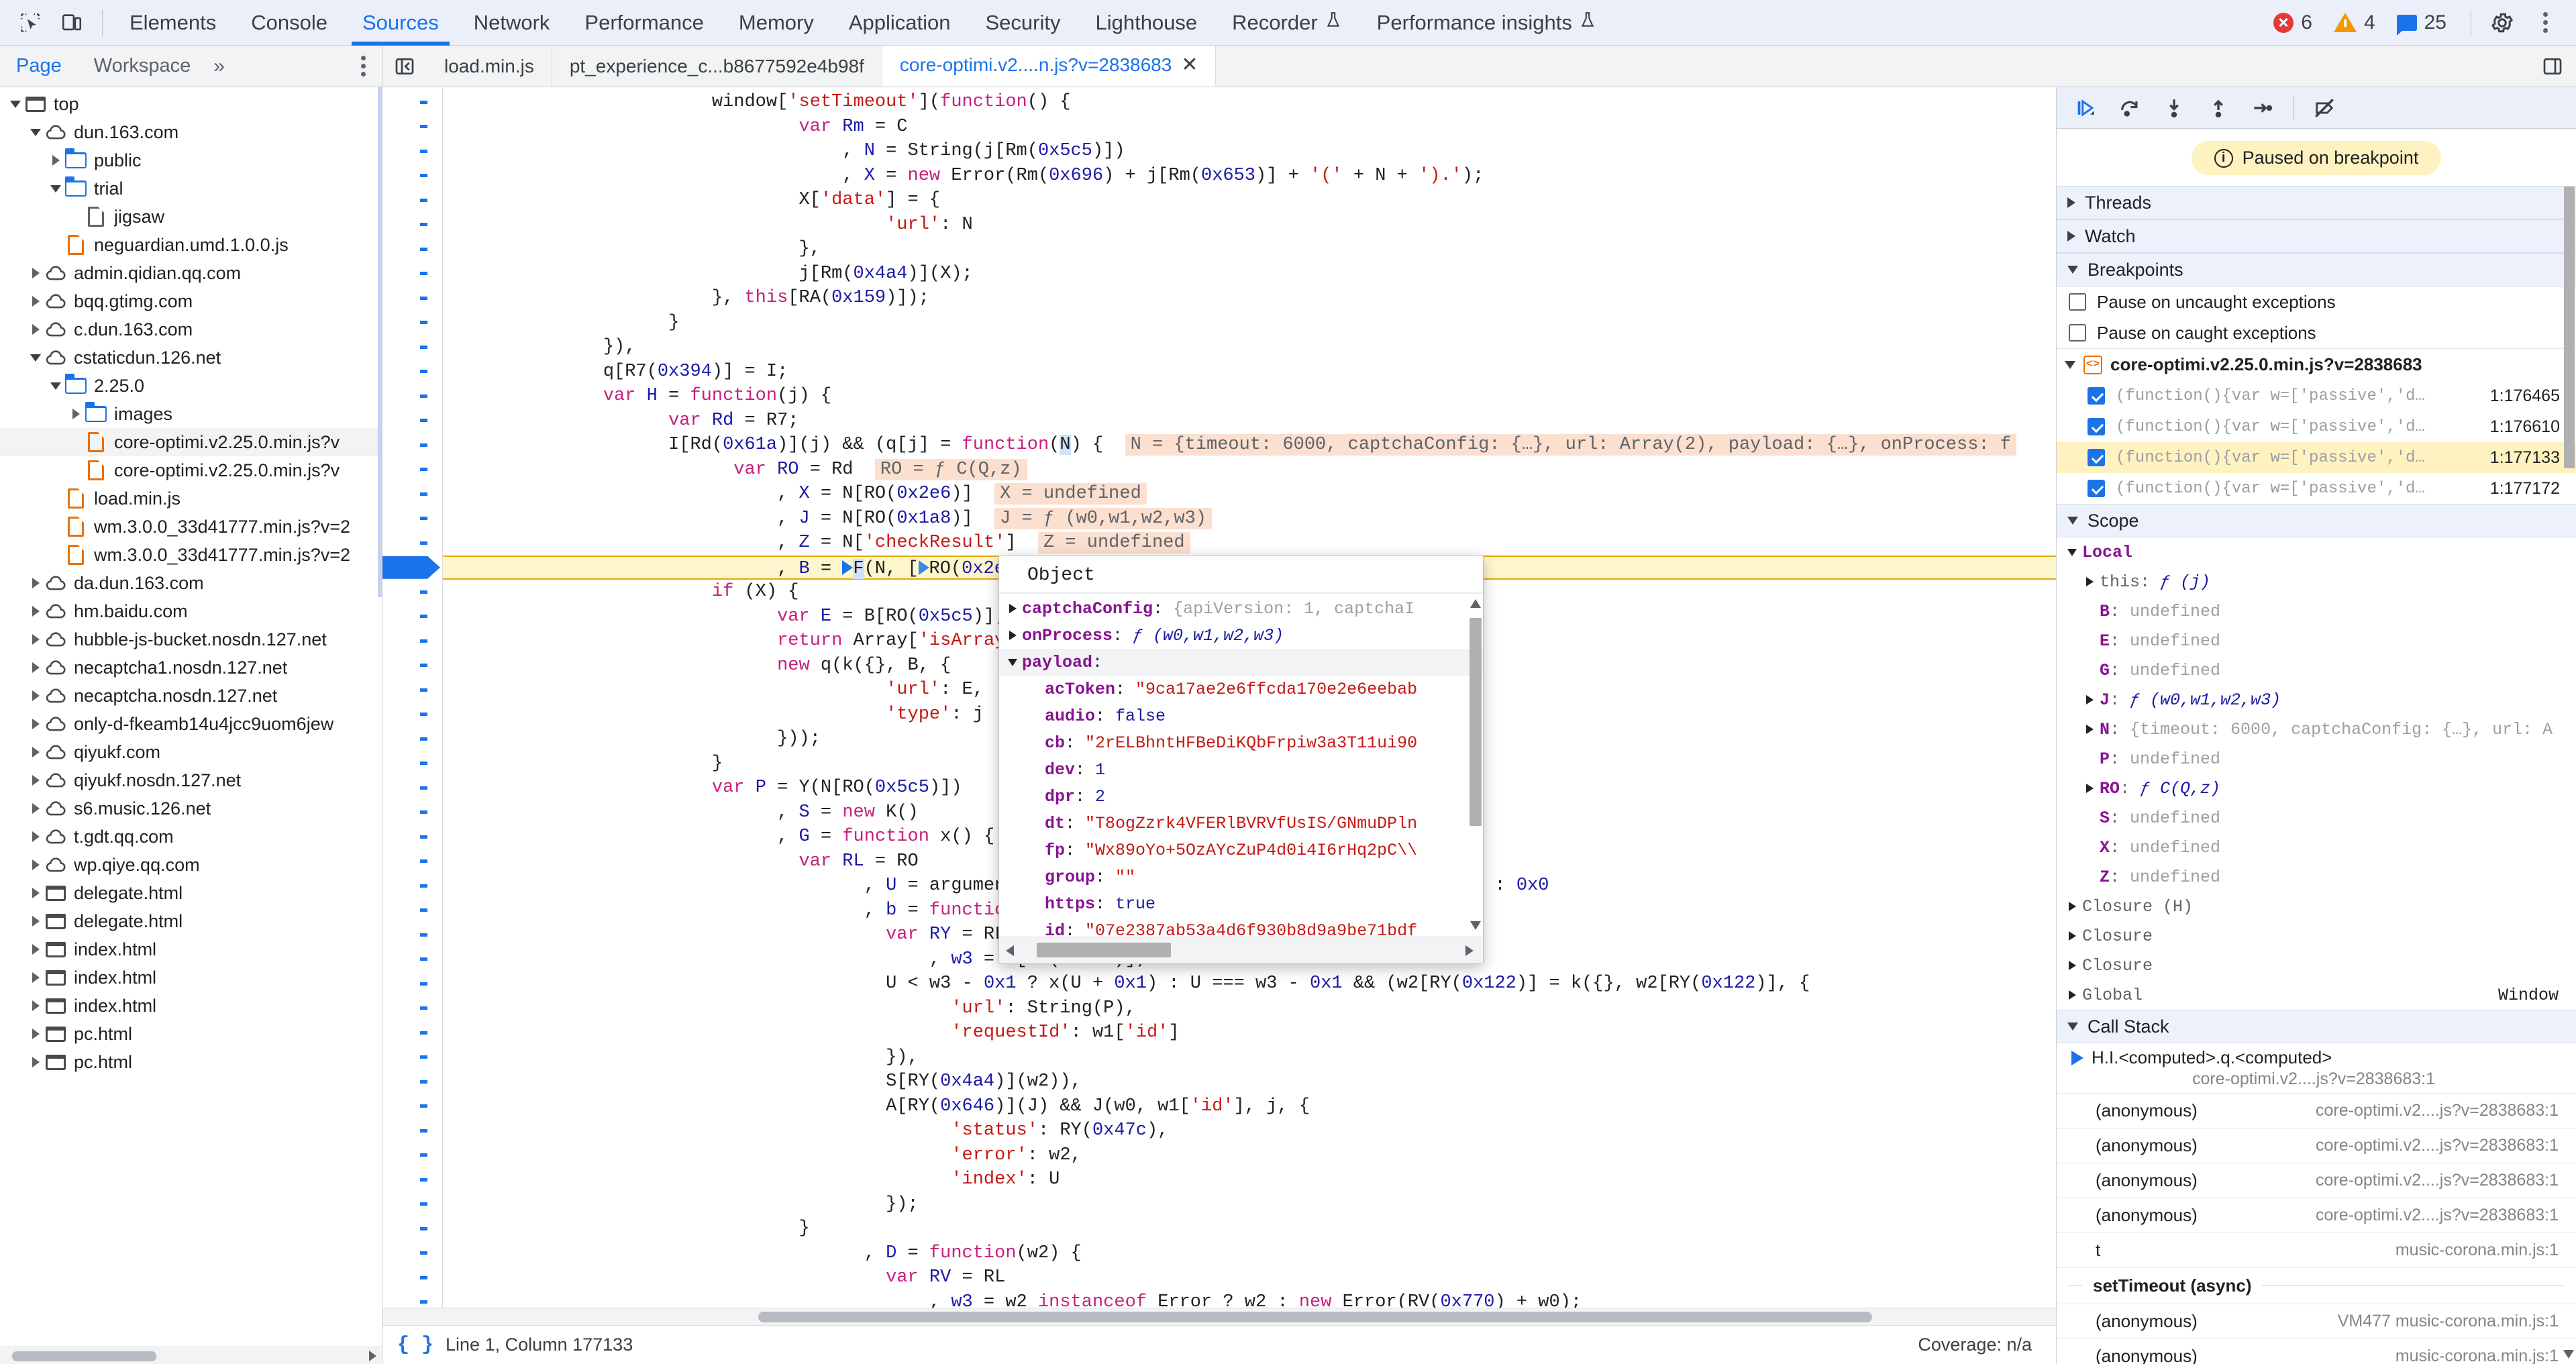  What do you see at coordinates (191, 245) in the screenshot?
I see `tree-item: neguardian.umd.1.0.0.js` at bounding box center [191, 245].